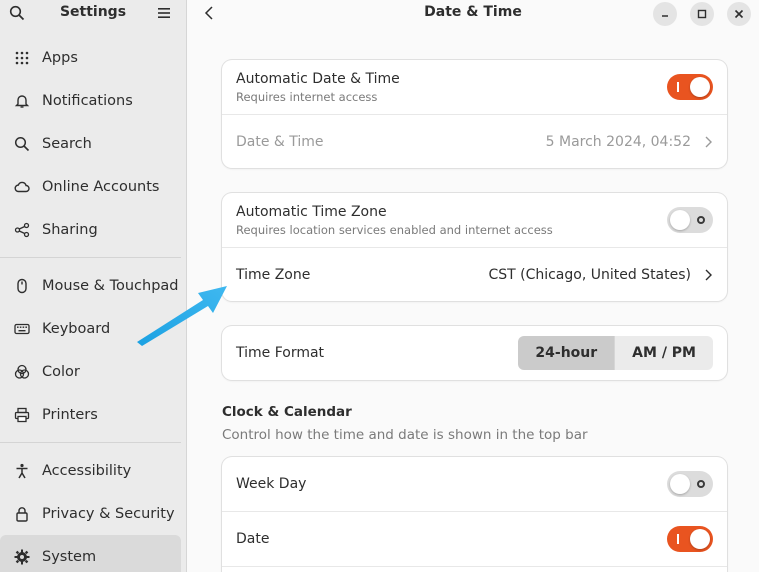 The image size is (759, 572). Describe the element at coordinates (22, 514) in the screenshot. I see `lock-icon` at that location.